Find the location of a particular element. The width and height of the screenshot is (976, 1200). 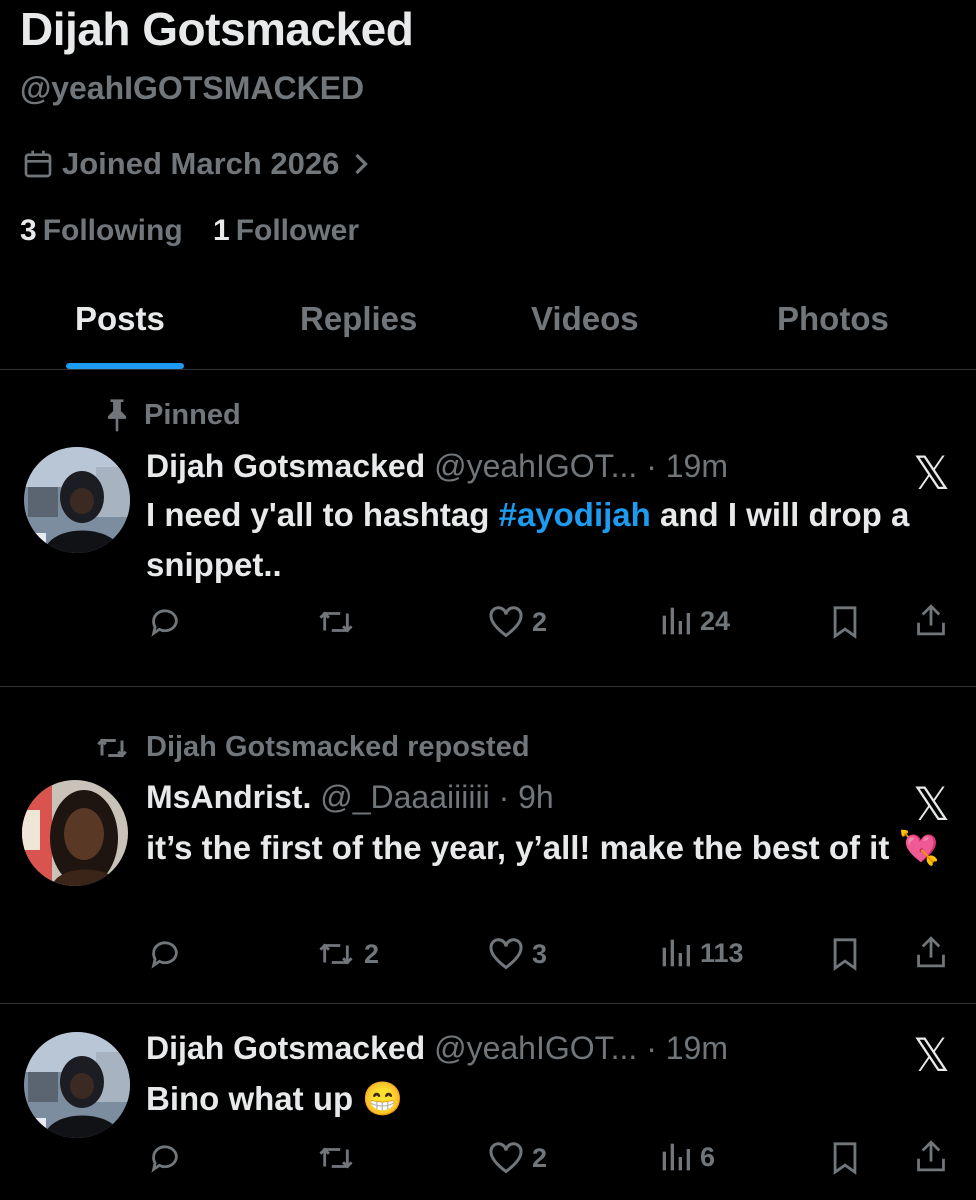

author-handle: @_Daaaiiiiii is located at coordinates (404, 797).